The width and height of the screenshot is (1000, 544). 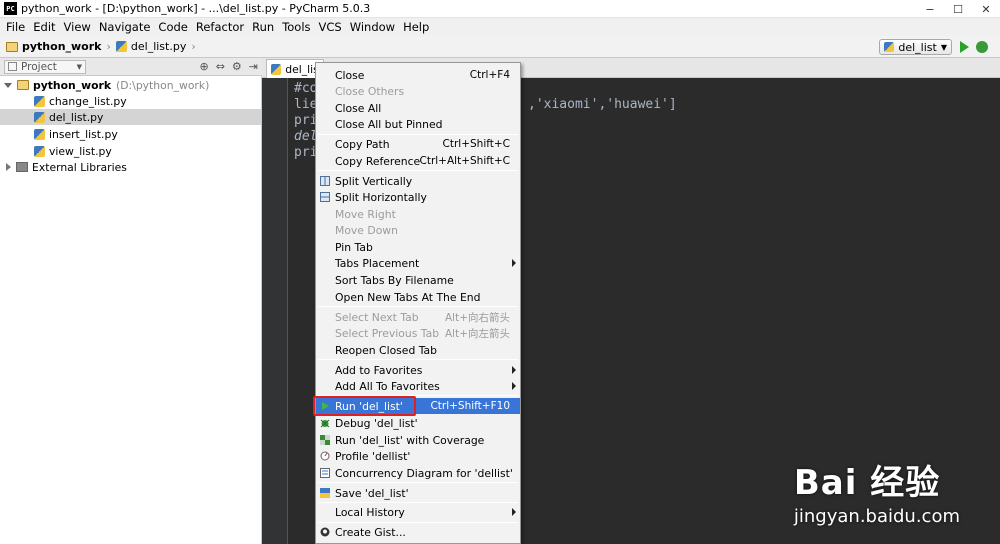 What do you see at coordinates (275, 311) in the screenshot?
I see `editor-gutter` at bounding box center [275, 311].